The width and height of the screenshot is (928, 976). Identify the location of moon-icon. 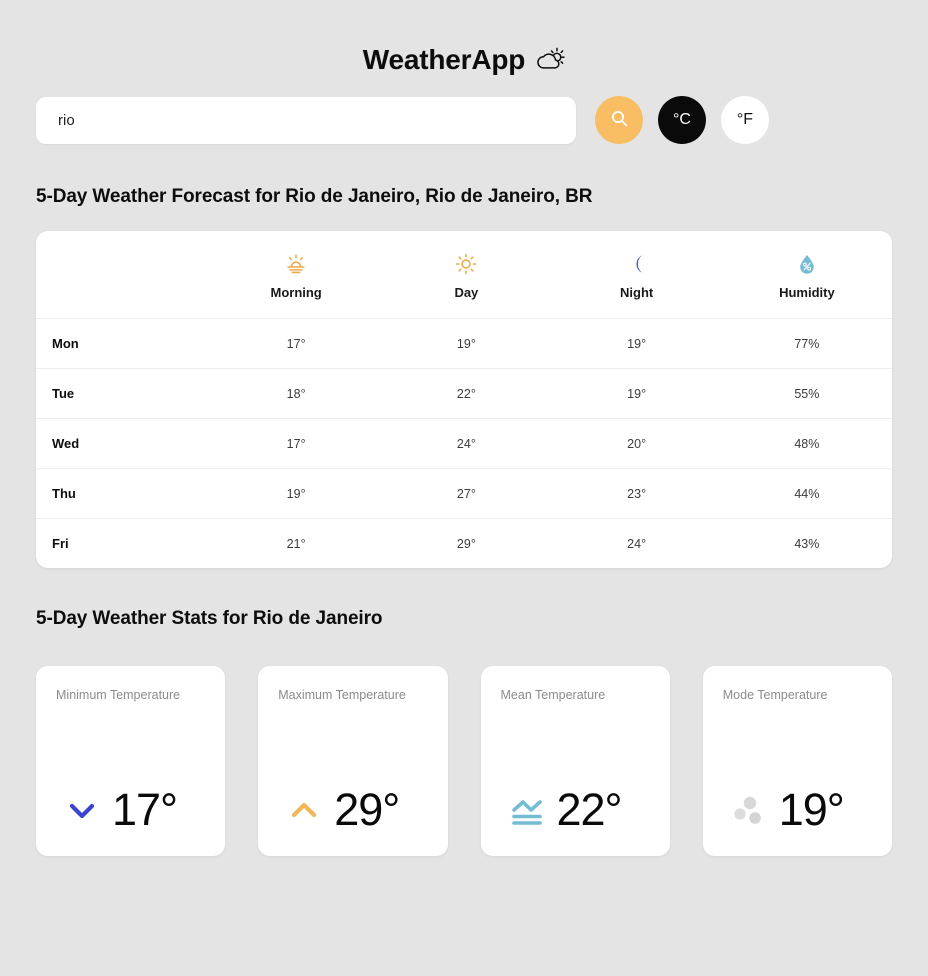
(637, 264).